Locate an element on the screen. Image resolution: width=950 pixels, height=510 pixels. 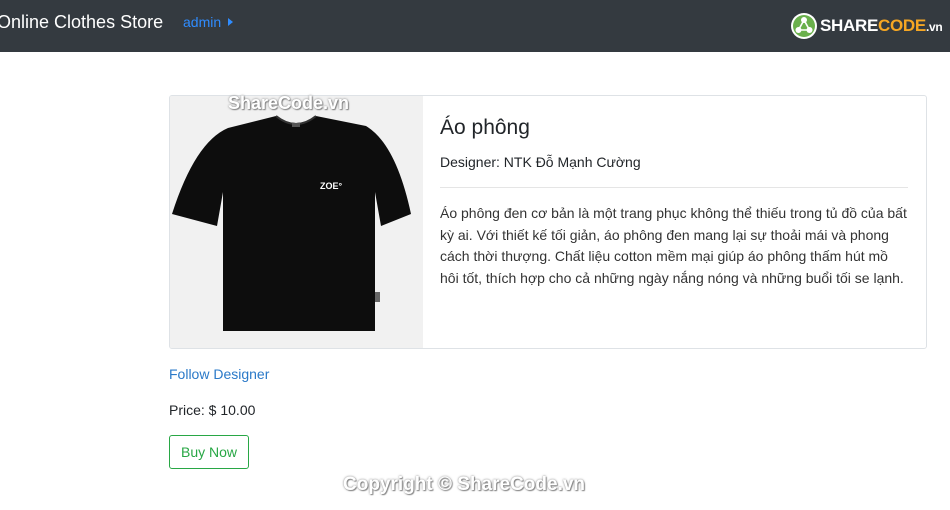
user-menu: admin is located at coordinates (208, 22).